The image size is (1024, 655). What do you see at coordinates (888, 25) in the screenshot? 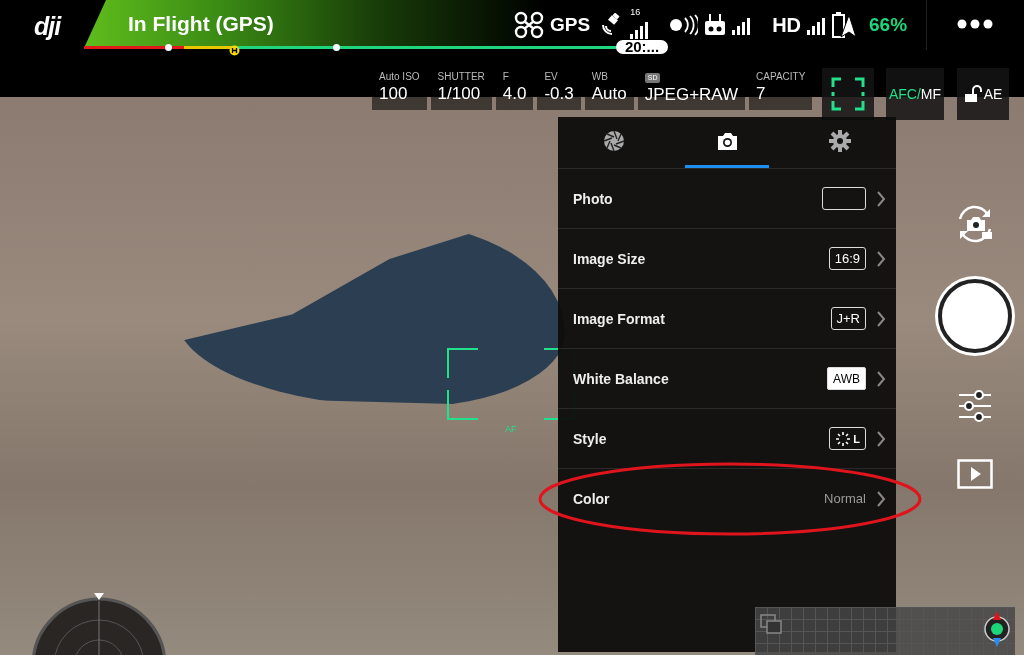
I see `battery-level: 66%` at bounding box center [888, 25].